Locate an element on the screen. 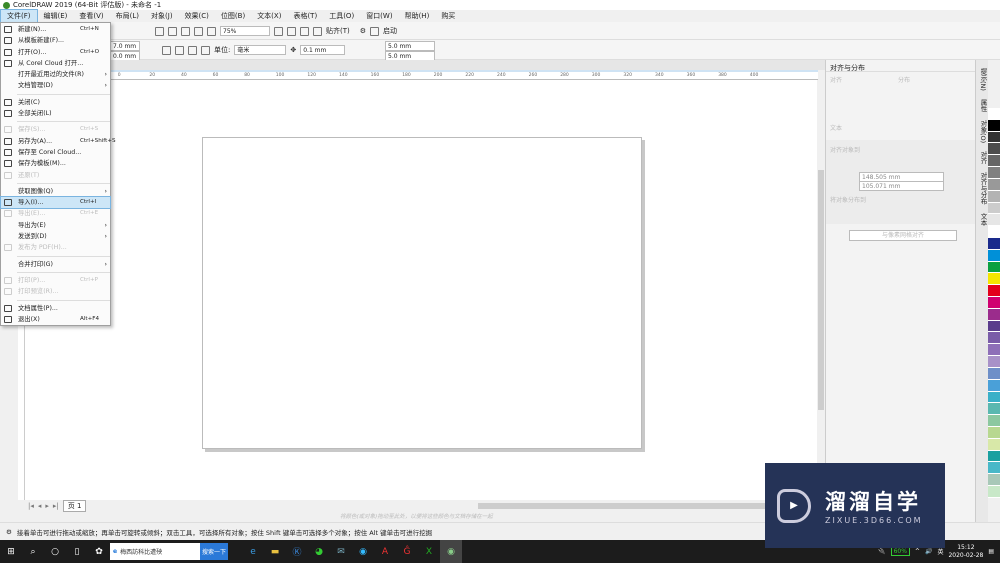  file-menu-item: 退出(X) Alt+F4 is located at coordinates (55, 319).